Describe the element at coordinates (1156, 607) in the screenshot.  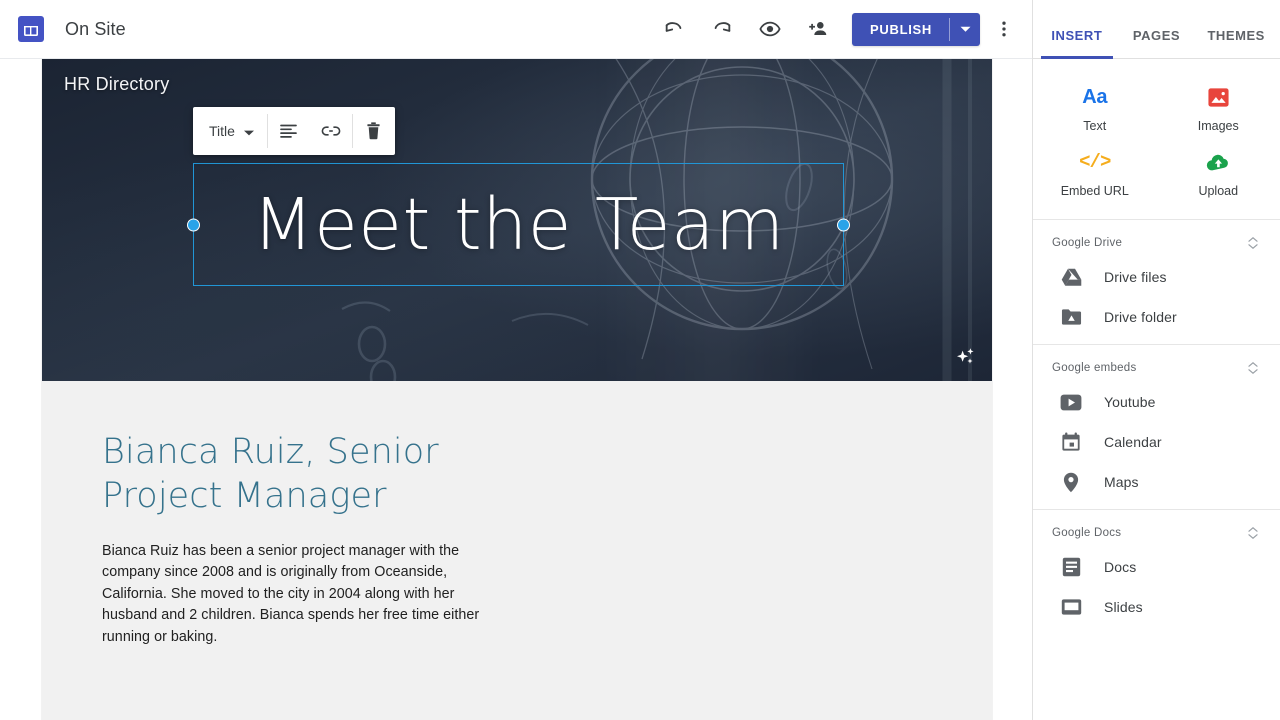
I see `panel-row-slides: Slides` at that location.